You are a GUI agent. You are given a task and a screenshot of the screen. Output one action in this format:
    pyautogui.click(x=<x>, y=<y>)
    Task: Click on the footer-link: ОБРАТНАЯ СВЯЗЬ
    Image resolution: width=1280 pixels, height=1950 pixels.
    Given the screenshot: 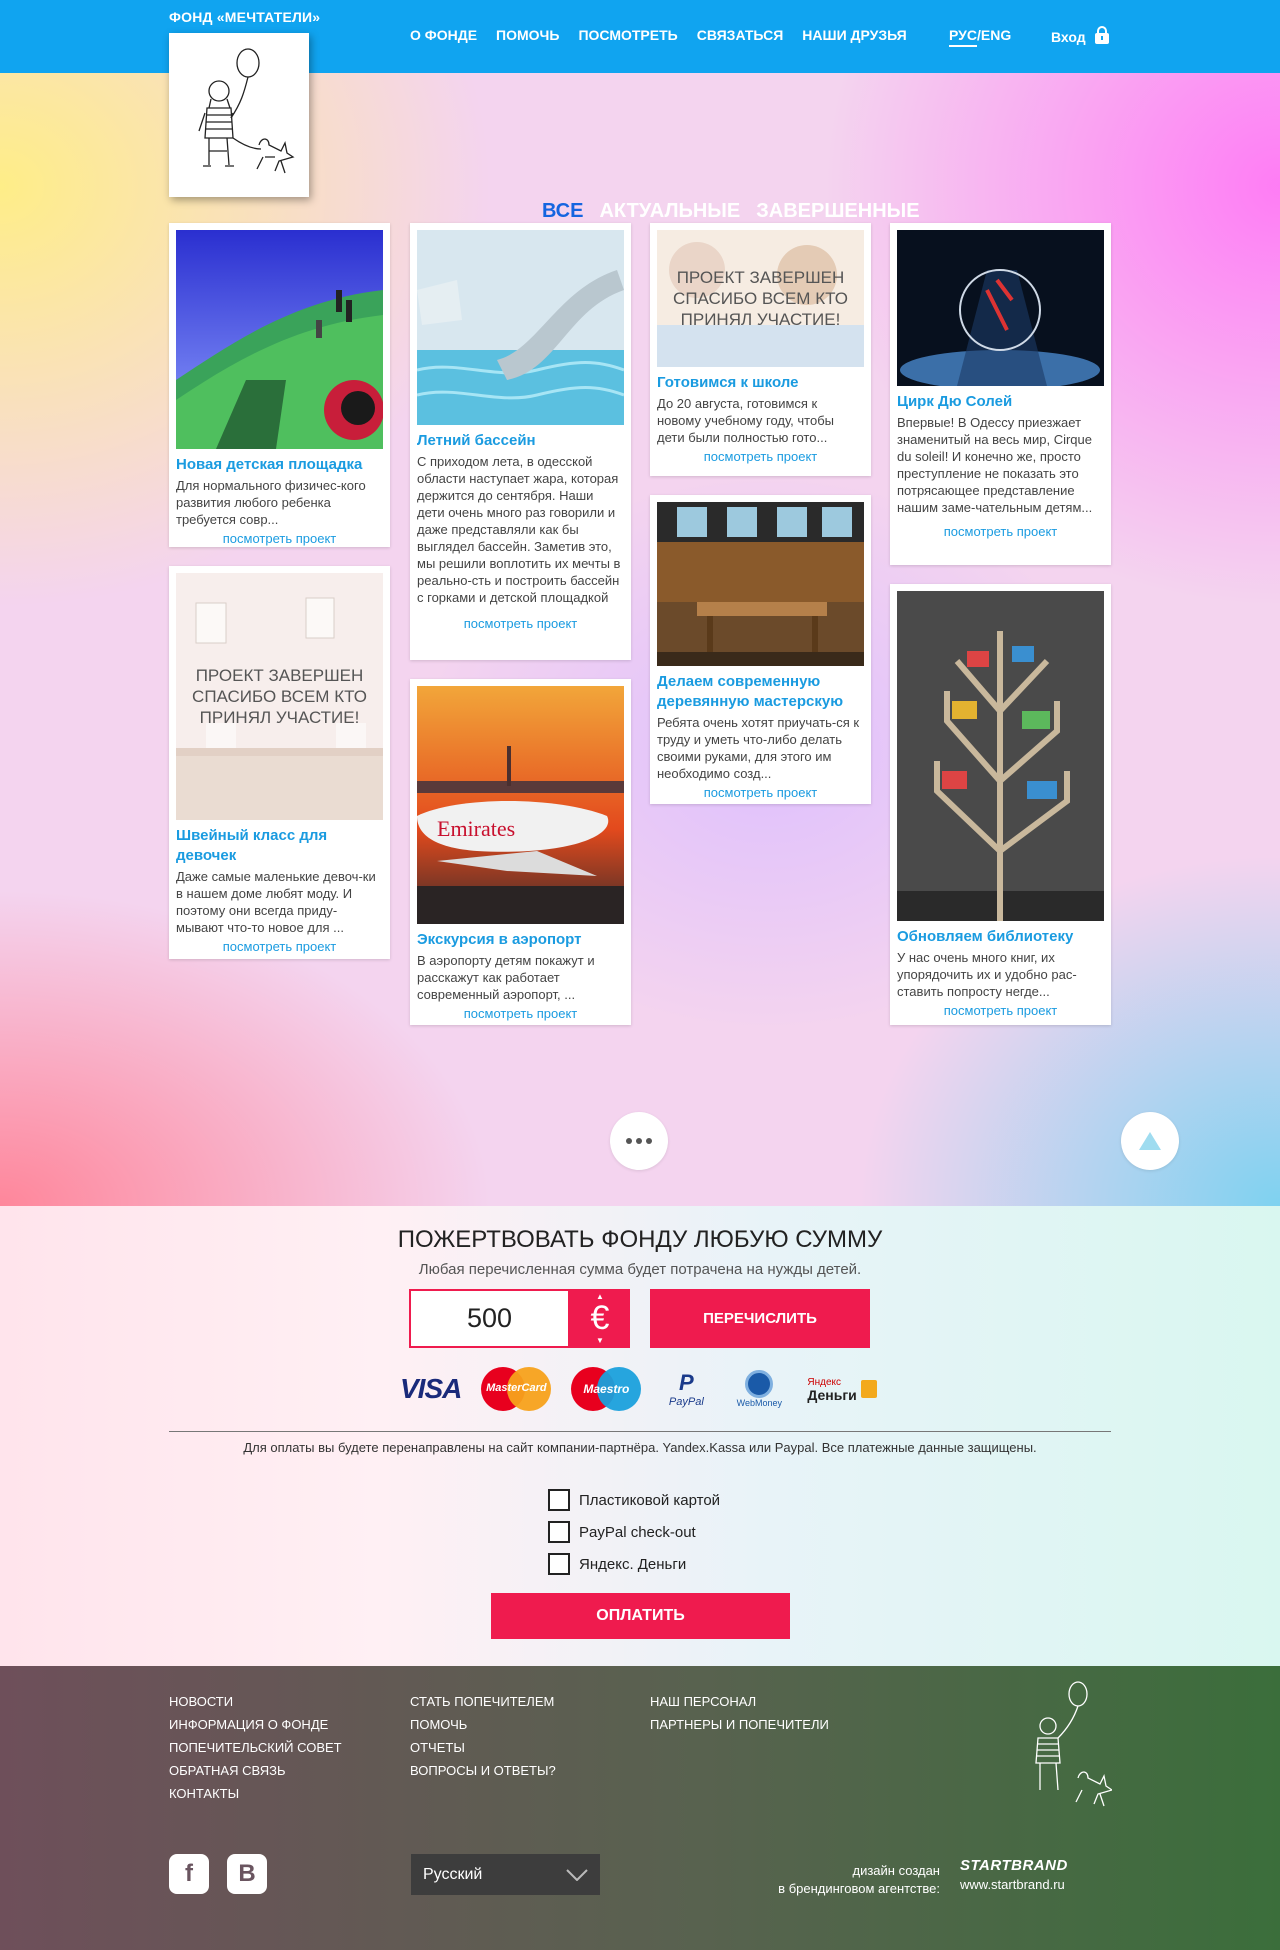 What is the action you would take?
    pyautogui.click(x=255, y=1770)
    